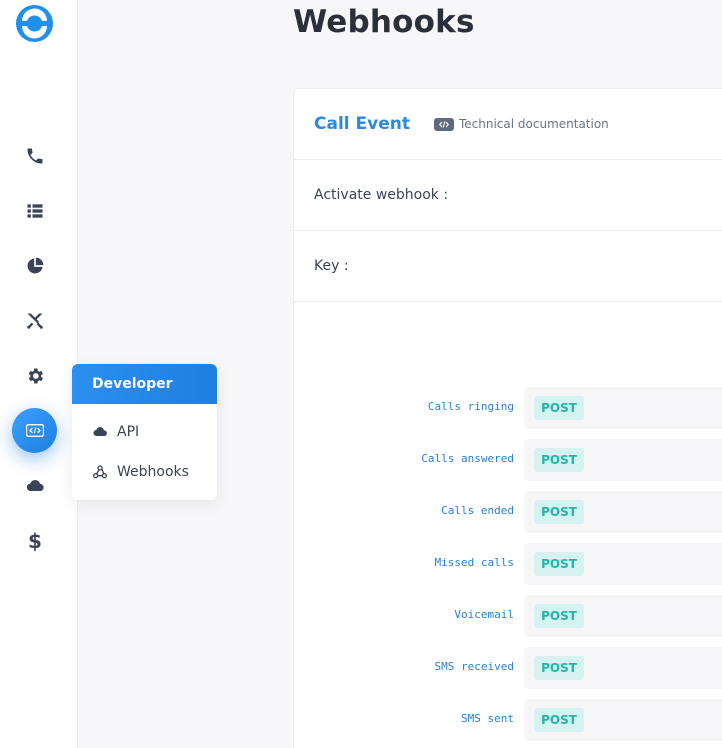 The height and width of the screenshot is (748, 722). I want to click on app-logo-icon, so click(34, 23).